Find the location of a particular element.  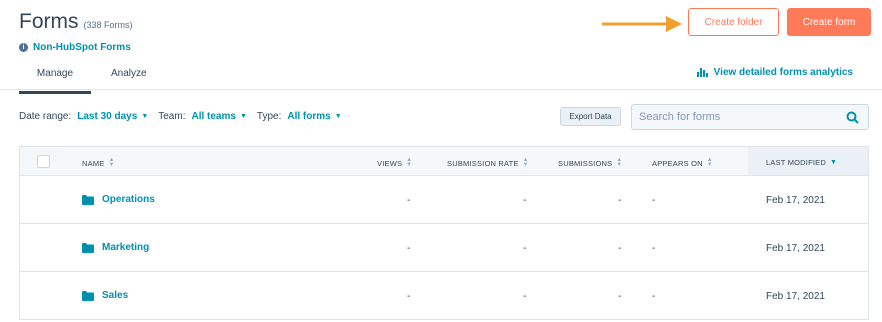

folder-link: Sales is located at coordinates (105, 295).